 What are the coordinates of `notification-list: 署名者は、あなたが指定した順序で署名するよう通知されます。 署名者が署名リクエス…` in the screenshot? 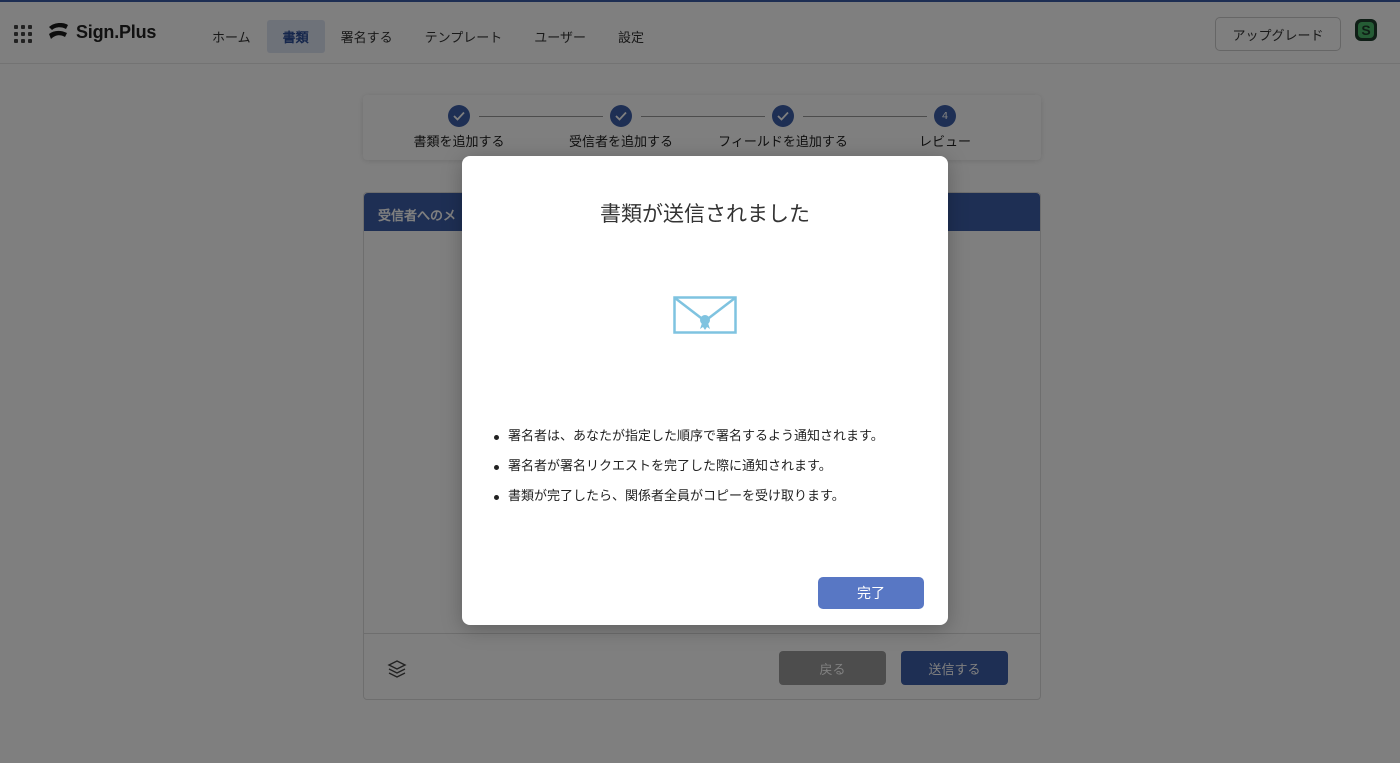 It's located at (714, 467).